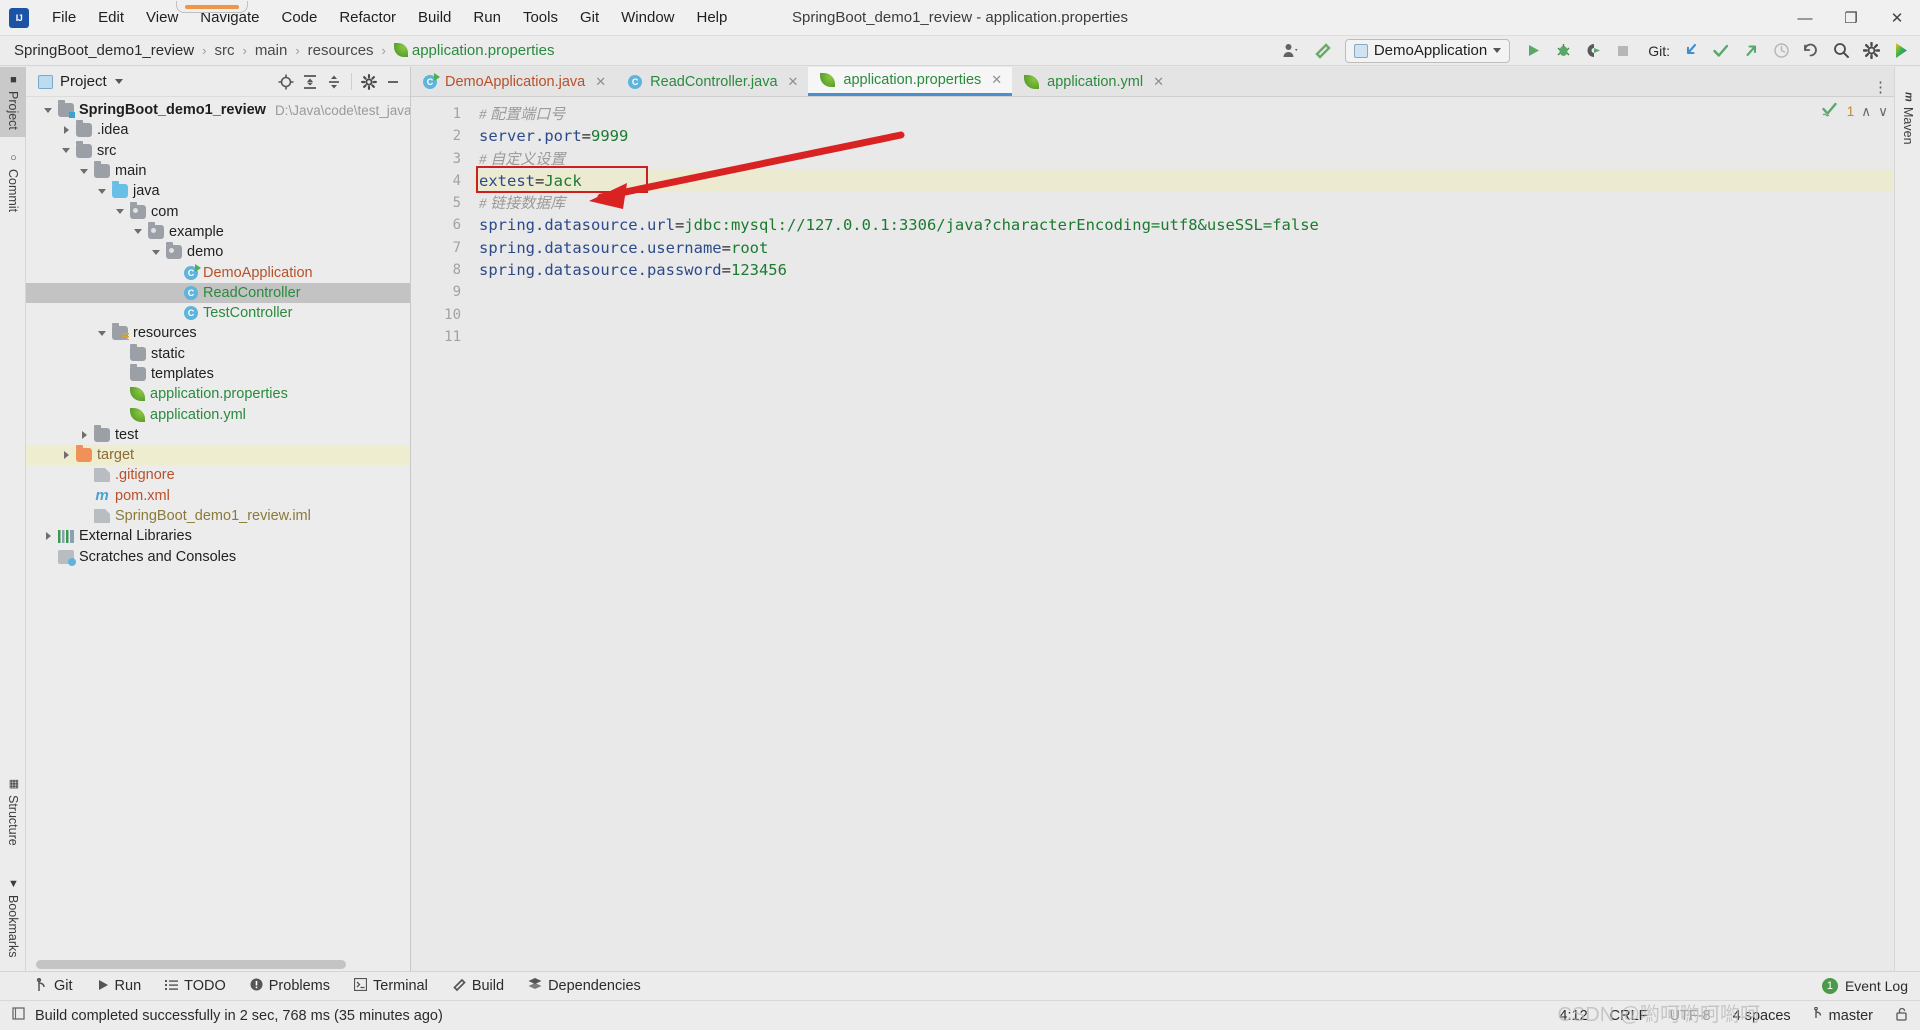 The height and width of the screenshot is (1030, 1920). I want to click on editor-tab-application-properties: application.properties ✕, so click(910, 81).